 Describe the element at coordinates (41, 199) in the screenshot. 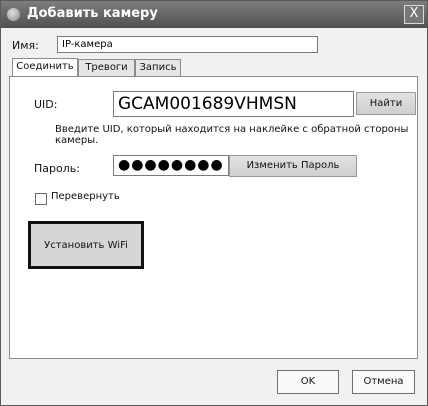

I see `flip-checkbox` at that location.